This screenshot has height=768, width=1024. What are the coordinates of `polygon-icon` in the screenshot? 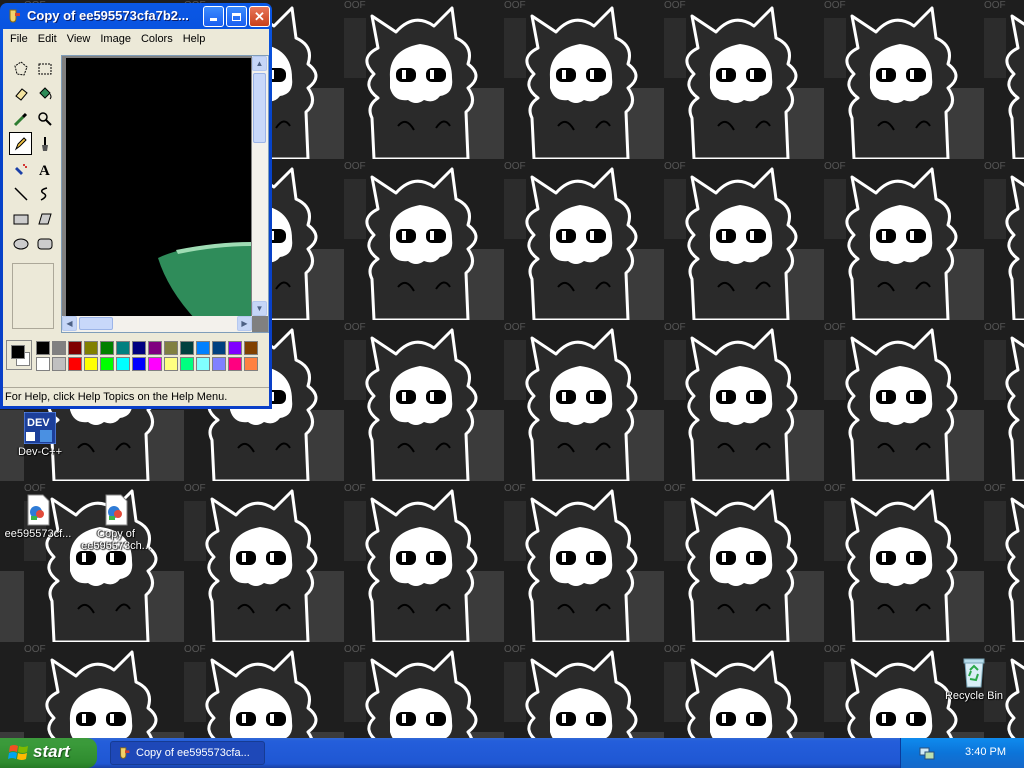 It's located at (44, 218).